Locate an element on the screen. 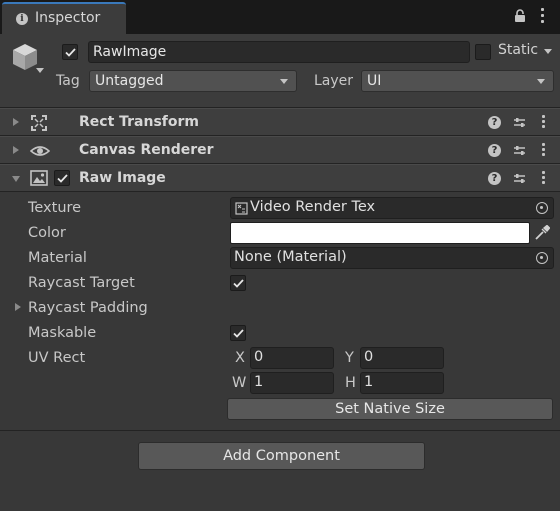 The image size is (560, 511). color-label: Color is located at coordinates (47, 233).